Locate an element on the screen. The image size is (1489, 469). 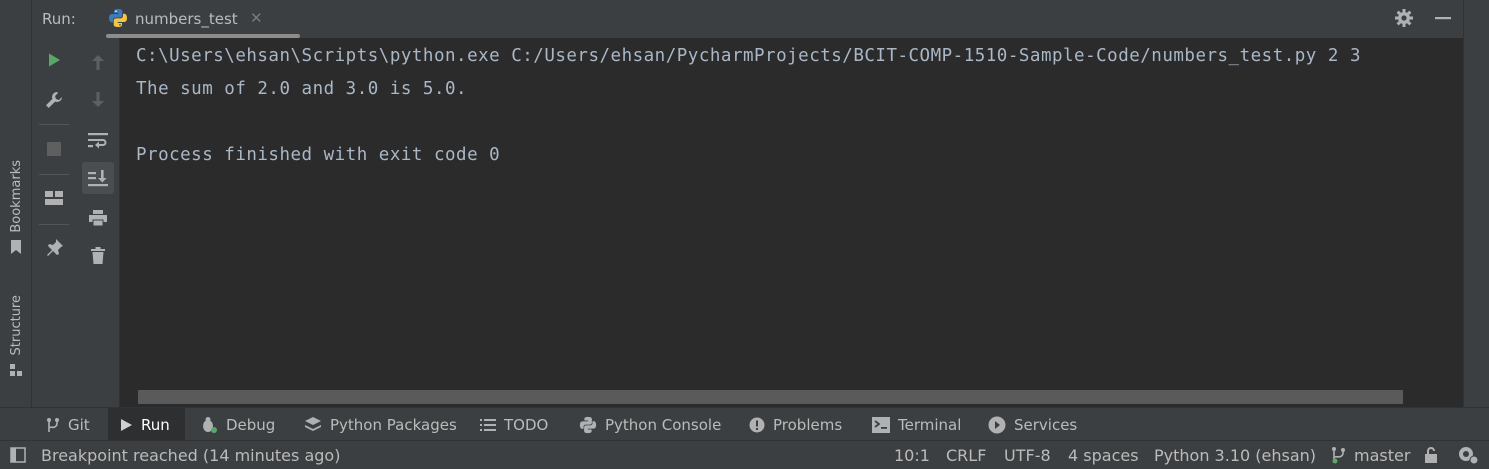
run-window-label: Run: is located at coordinates (59, 19).